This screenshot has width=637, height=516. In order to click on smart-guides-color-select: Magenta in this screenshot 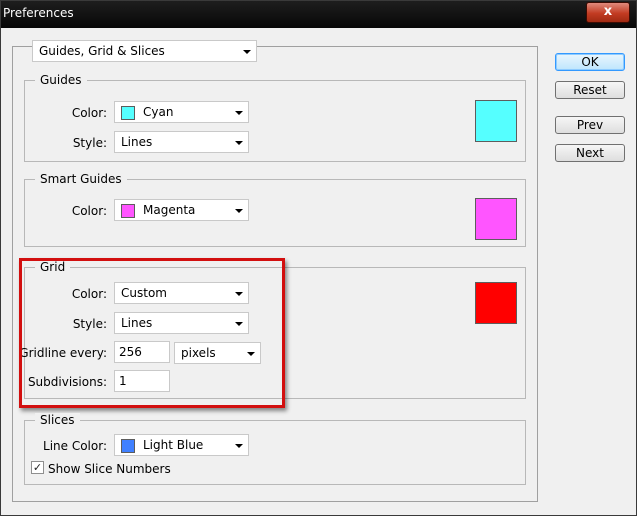, I will do `click(181, 210)`.